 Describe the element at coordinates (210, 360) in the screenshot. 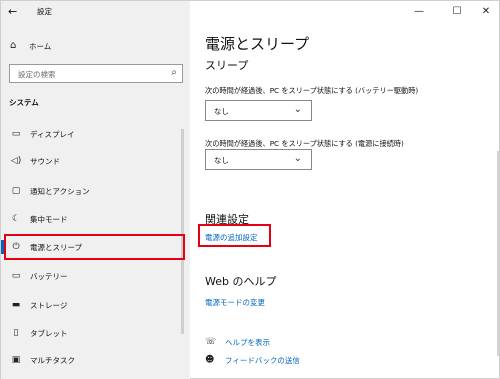

I see `feedback-person-icon: ☻` at that location.